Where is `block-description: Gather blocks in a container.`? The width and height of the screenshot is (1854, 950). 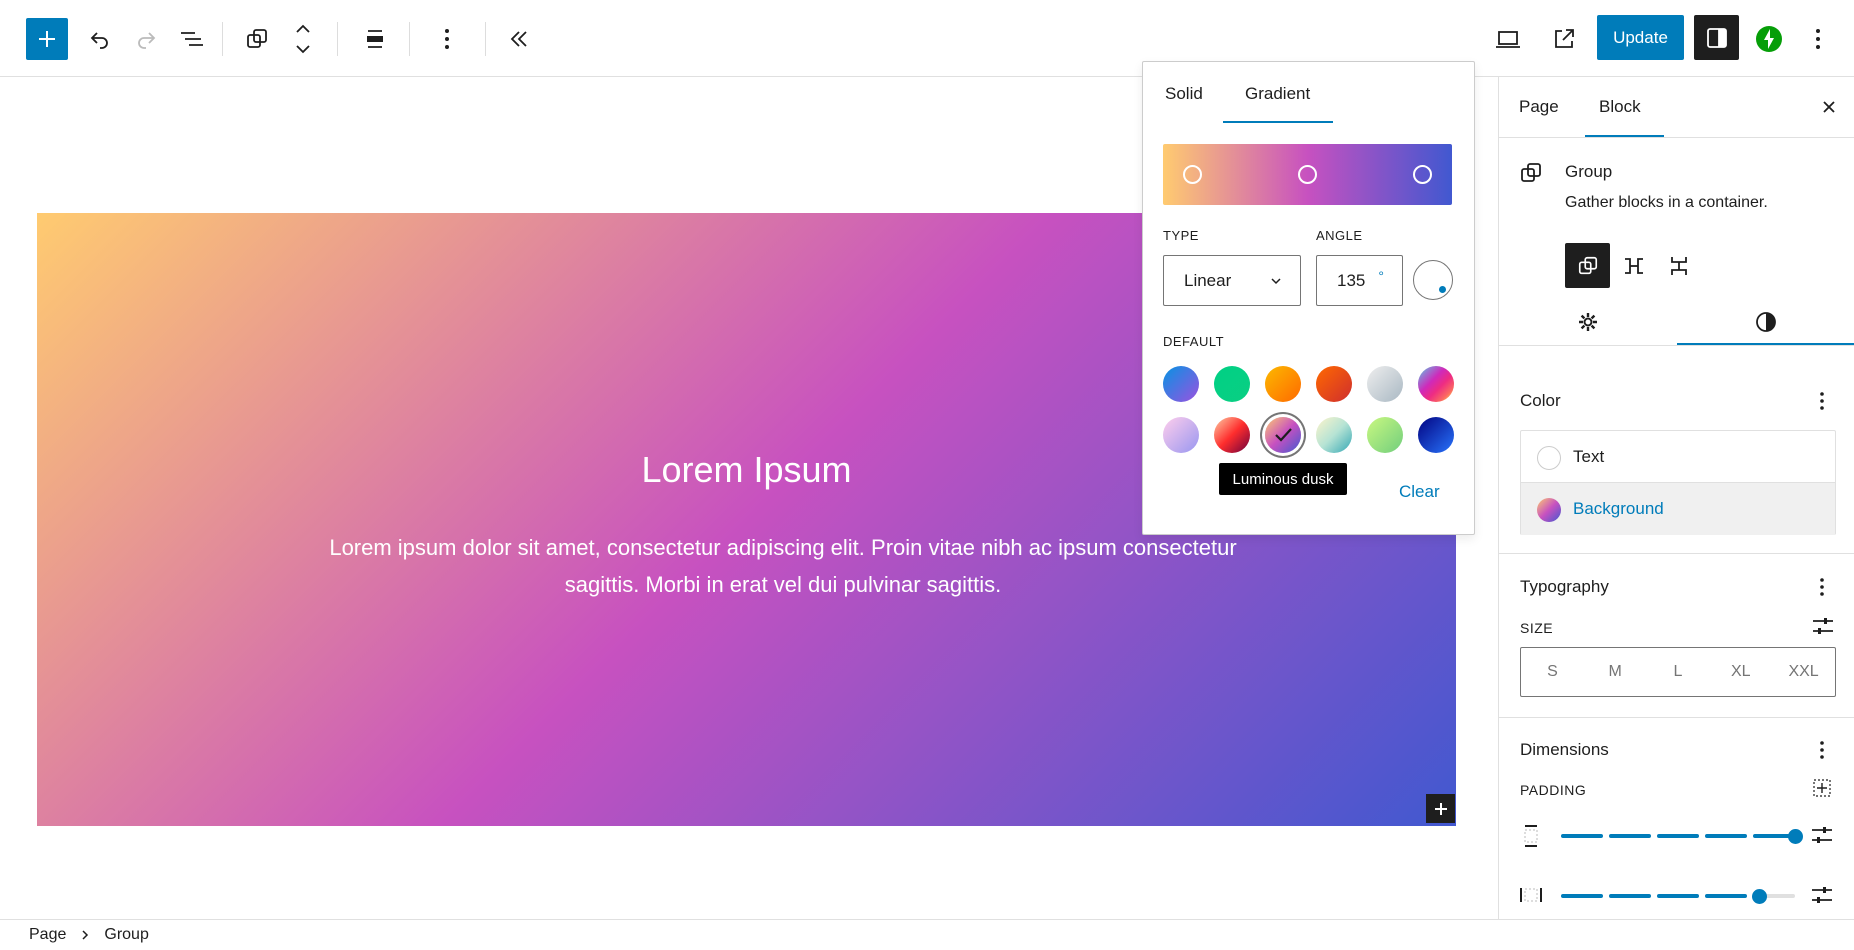
block-description: Gather blocks in a container. is located at coordinates (1666, 202).